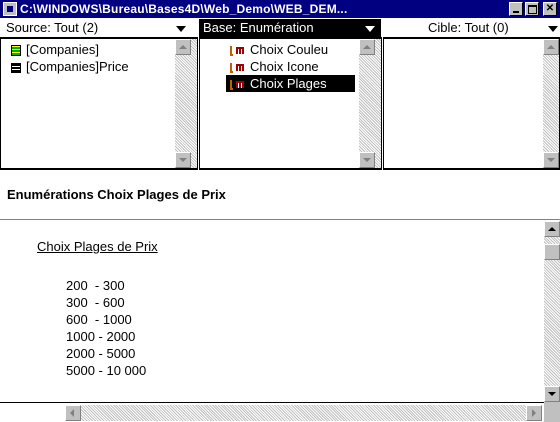  I want to click on maximize-button, so click(532, 9).